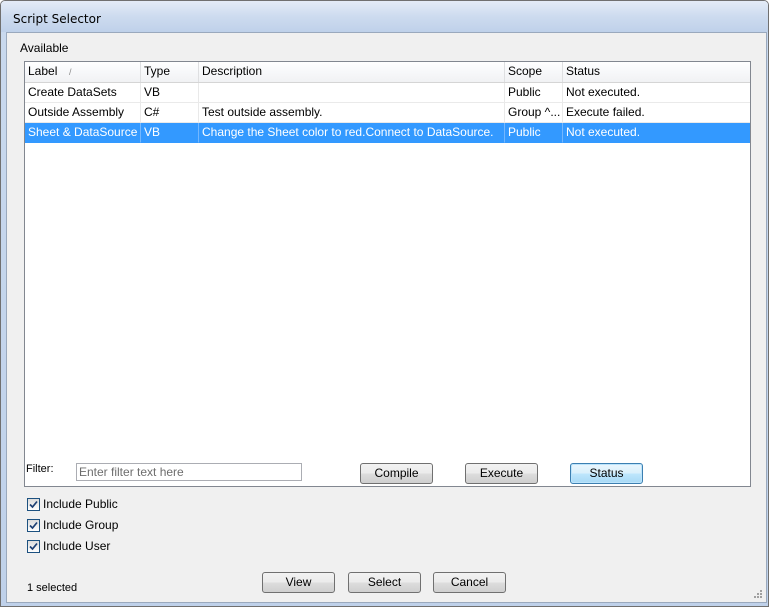 This screenshot has width=769, height=607. What do you see at coordinates (384, 16) in the screenshot?
I see `title-bar: Script Selector` at bounding box center [384, 16].